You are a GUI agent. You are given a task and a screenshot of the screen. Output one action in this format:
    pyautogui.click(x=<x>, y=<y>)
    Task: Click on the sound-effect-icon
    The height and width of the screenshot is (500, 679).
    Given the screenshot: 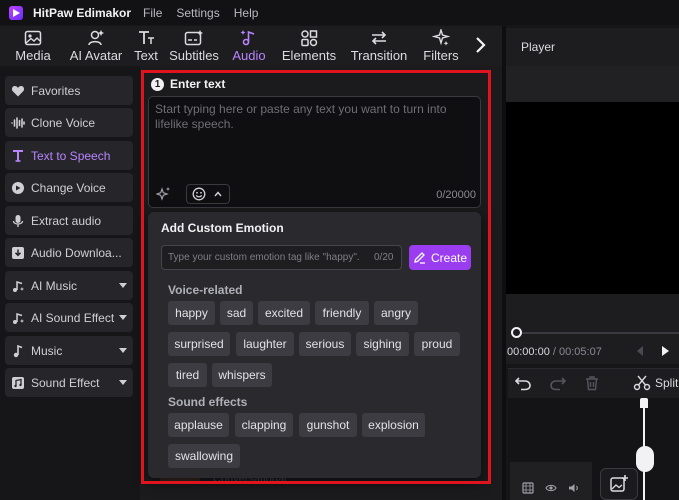 What is the action you would take?
    pyautogui.click(x=18, y=383)
    